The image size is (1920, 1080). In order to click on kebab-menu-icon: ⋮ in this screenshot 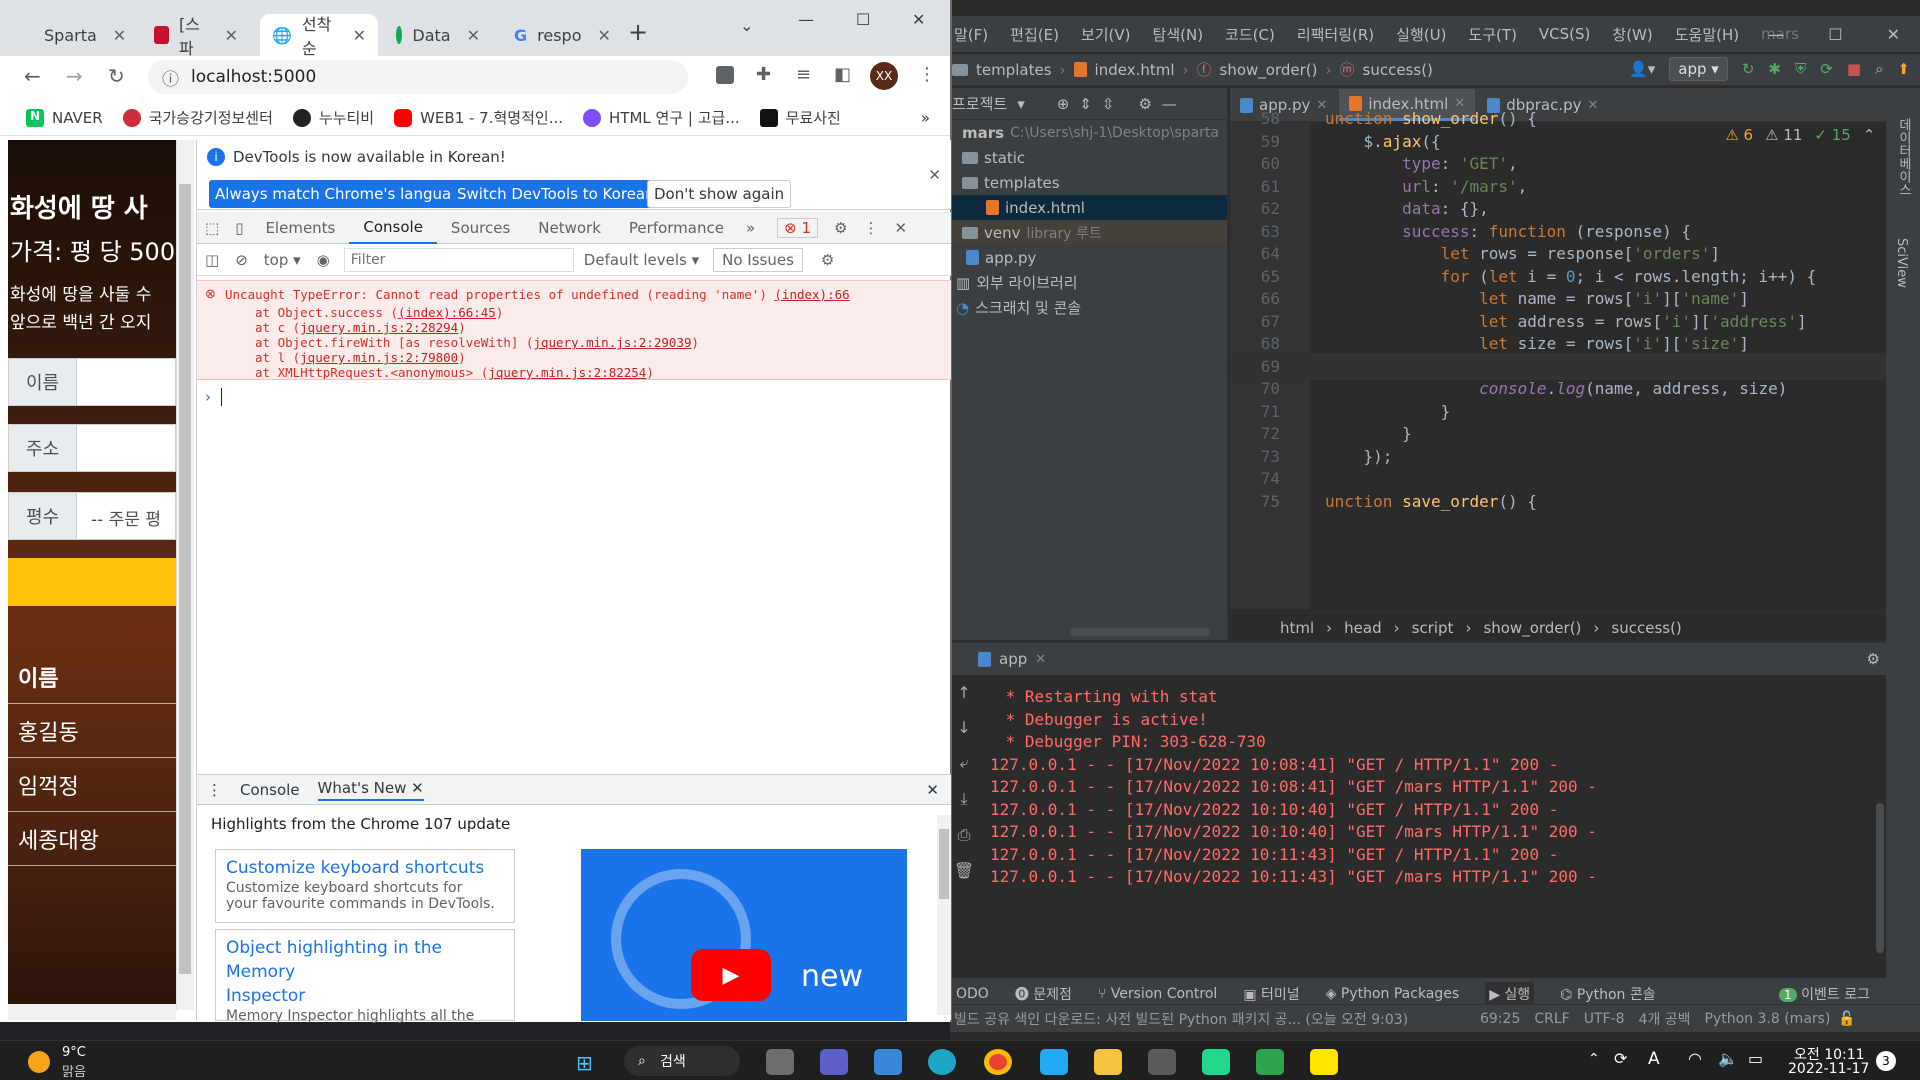, I will do `click(927, 74)`.